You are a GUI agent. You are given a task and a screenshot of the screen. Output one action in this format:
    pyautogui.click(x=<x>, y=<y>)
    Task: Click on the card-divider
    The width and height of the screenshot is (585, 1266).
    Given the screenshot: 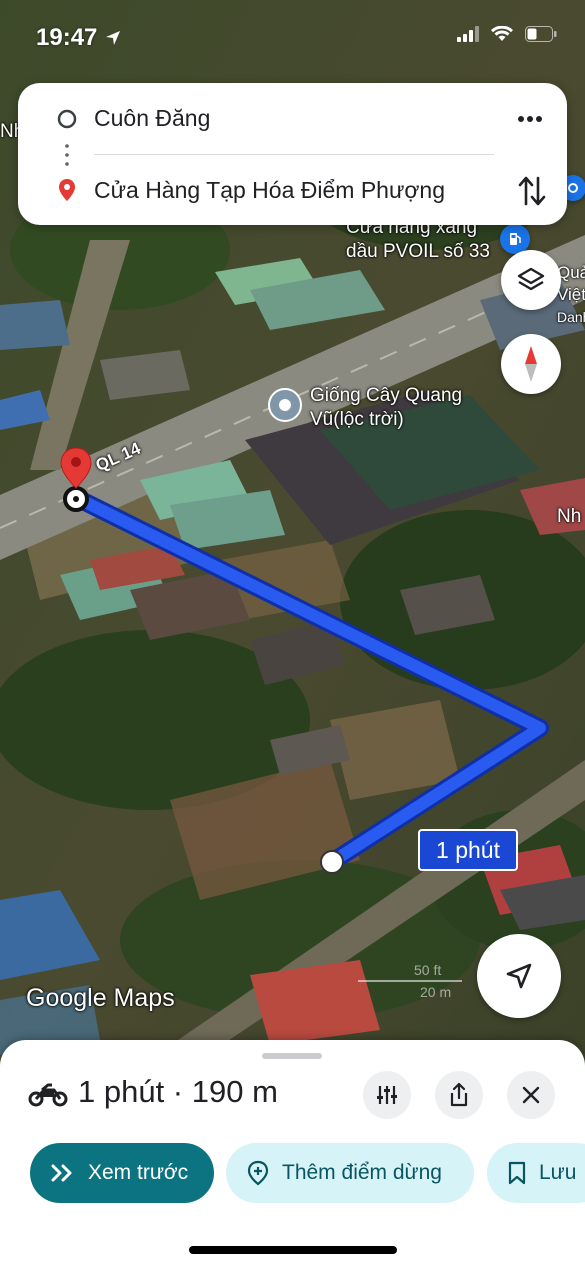 What is the action you would take?
    pyautogui.click(x=294, y=154)
    